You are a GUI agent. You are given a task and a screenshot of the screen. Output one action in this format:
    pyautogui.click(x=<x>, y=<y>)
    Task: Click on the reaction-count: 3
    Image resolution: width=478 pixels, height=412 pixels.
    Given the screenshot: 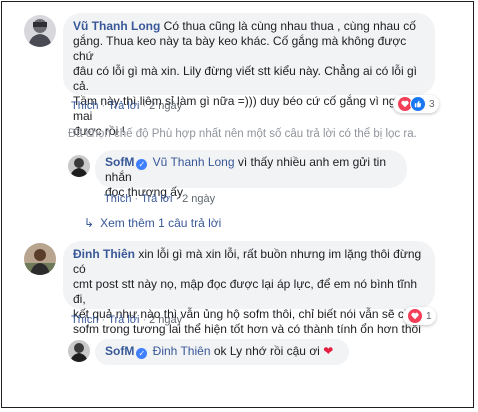 What is the action you would take?
    pyautogui.click(x=432, y=104)
    